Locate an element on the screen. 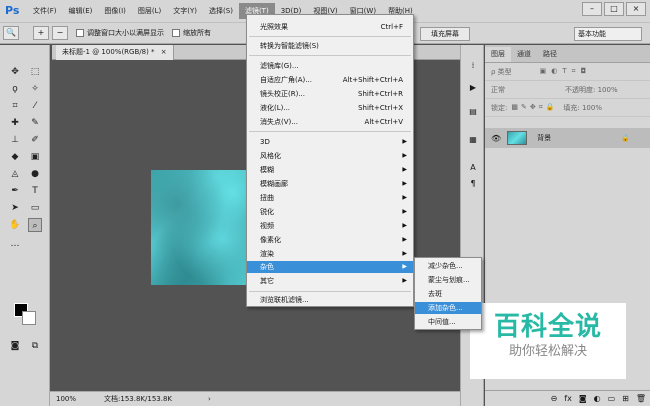  zoom-tool-icon: ⌕ is located at coordinates (35, 225).